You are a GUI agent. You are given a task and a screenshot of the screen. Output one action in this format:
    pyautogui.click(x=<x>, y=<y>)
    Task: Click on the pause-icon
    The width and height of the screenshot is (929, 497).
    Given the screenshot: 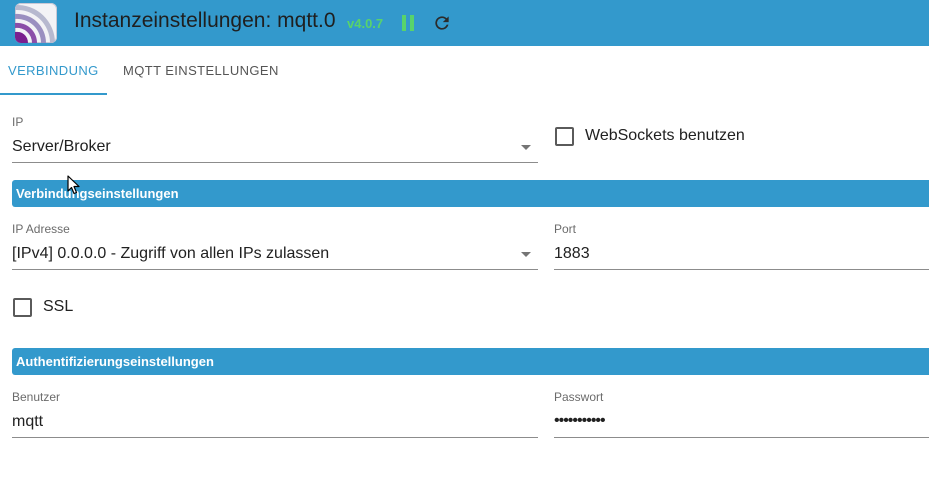 What is the action you would take?
    pyautogui.click(x=408, y=23)
    